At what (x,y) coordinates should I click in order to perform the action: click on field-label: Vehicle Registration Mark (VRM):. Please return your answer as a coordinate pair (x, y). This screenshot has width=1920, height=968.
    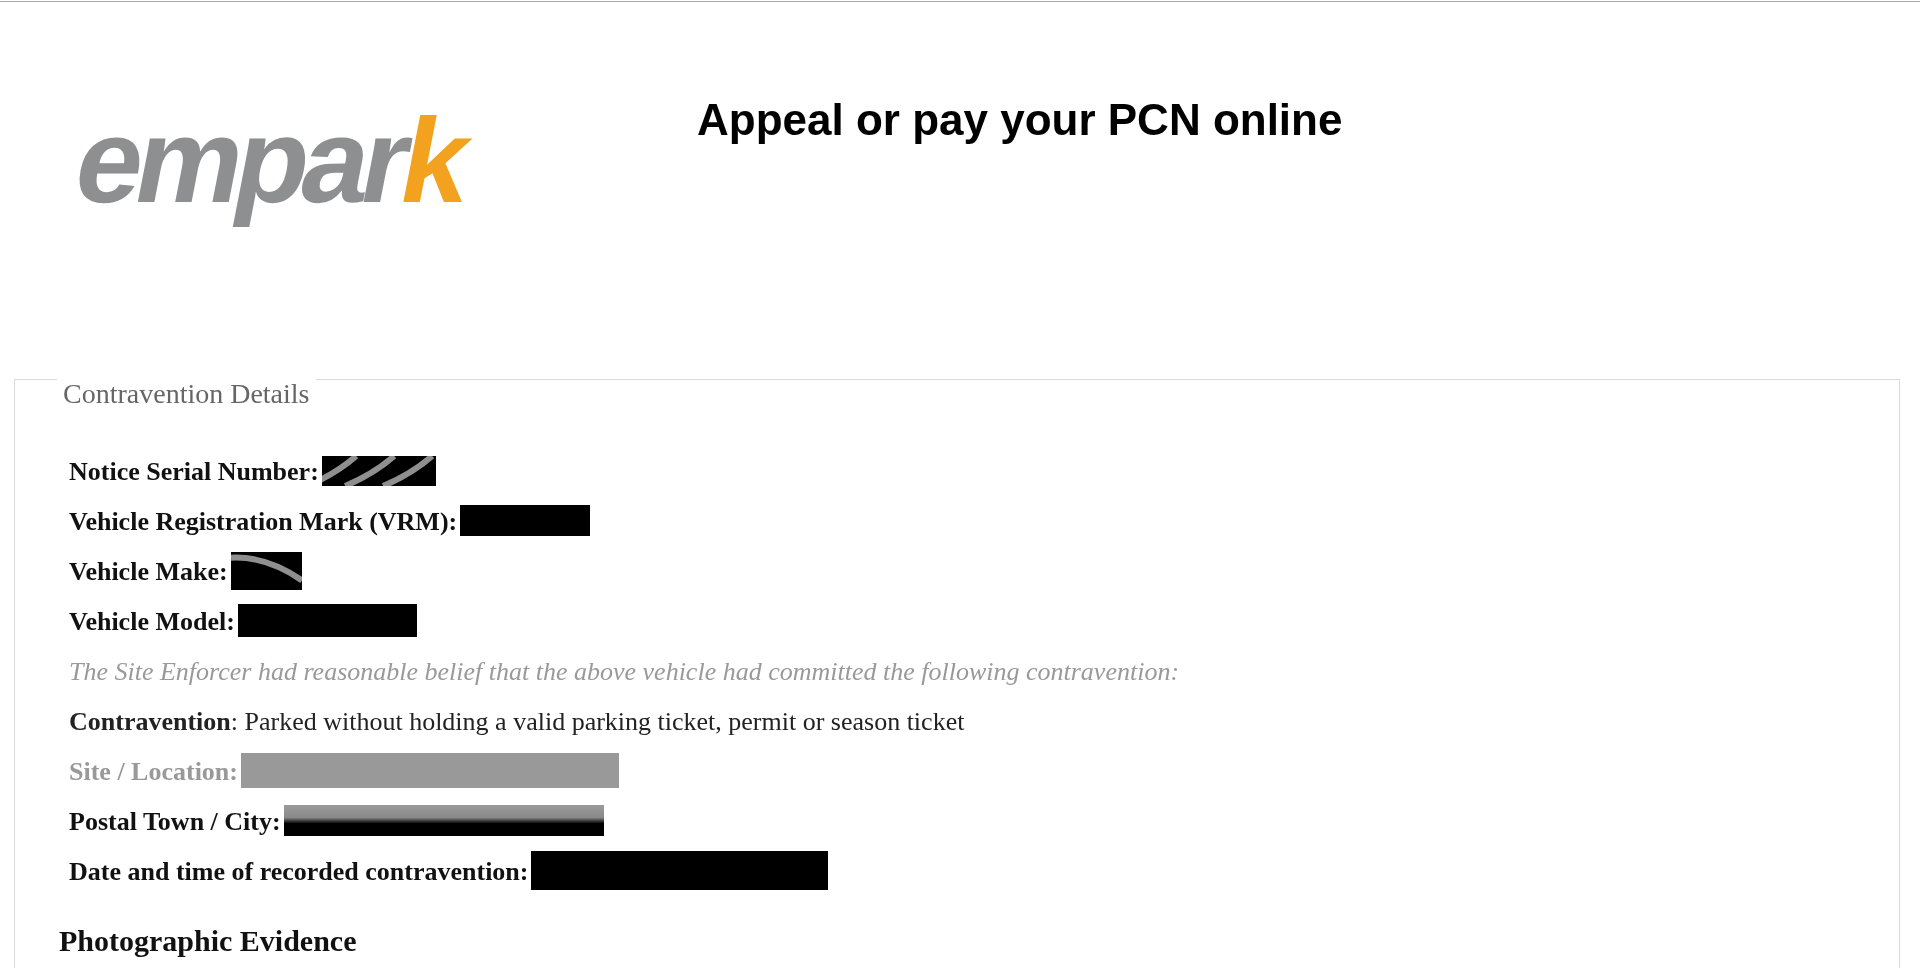
    Looking at the image, I should click on (263, 522).